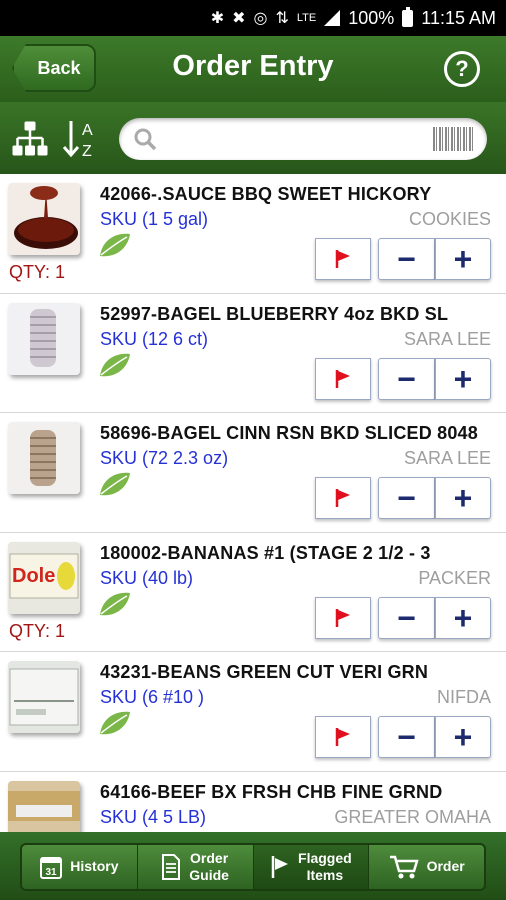 This screenshot has height=900, width=506. I want to click on dole-box-image: Dole, so click(44, 577).